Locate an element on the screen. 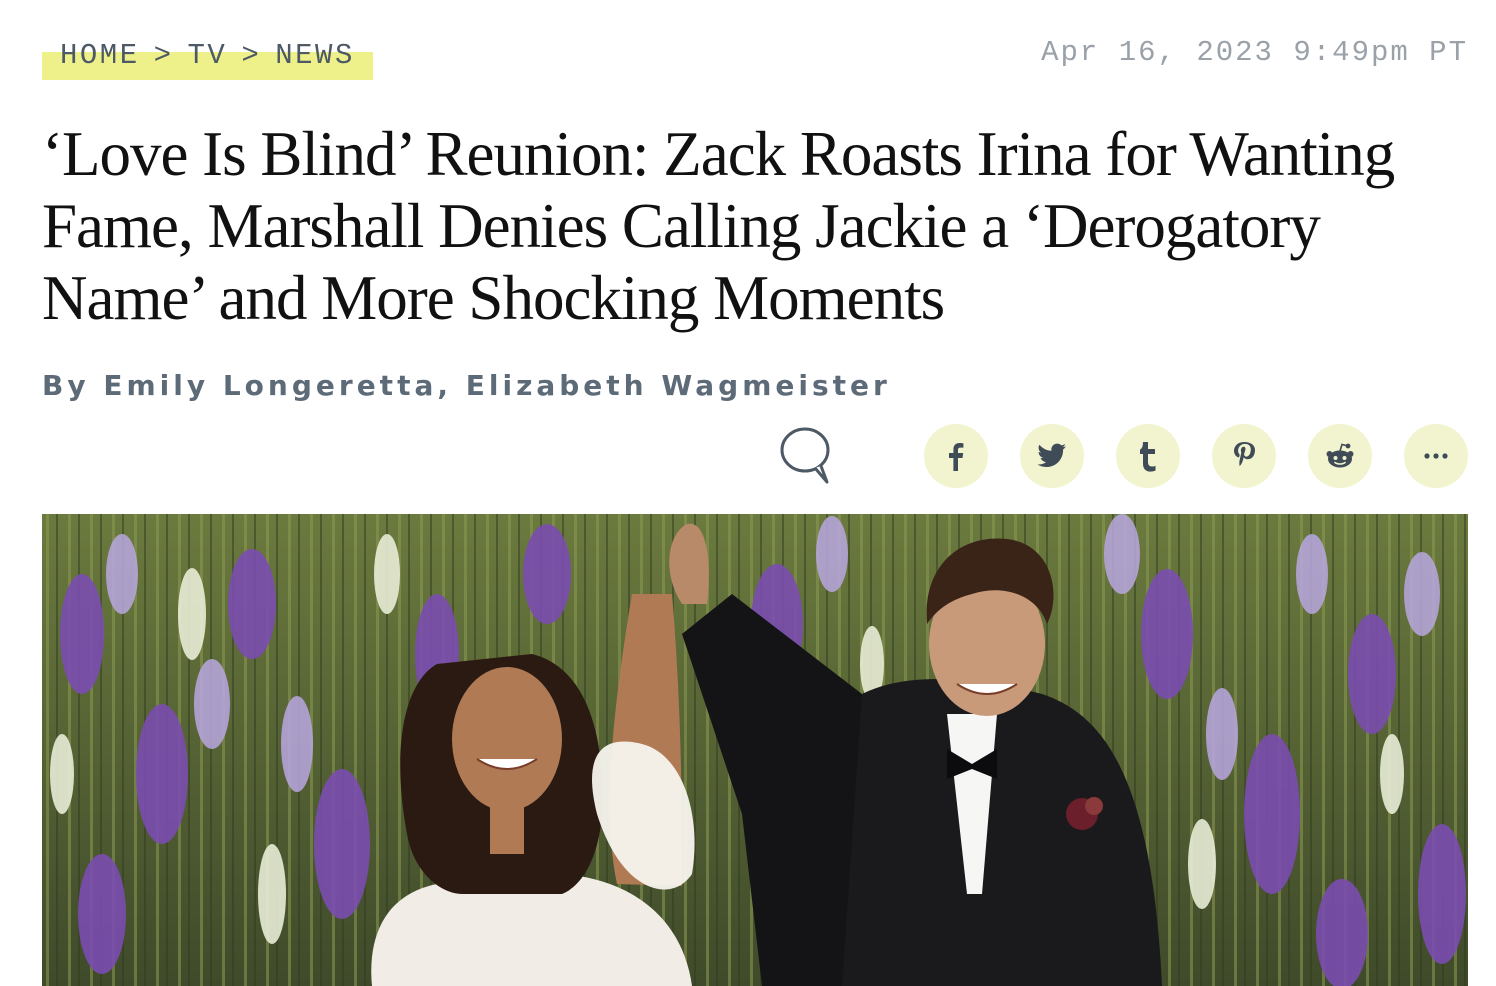  breadcrumb: HOME > TV > NEWS is located at coordinates (207, 55).